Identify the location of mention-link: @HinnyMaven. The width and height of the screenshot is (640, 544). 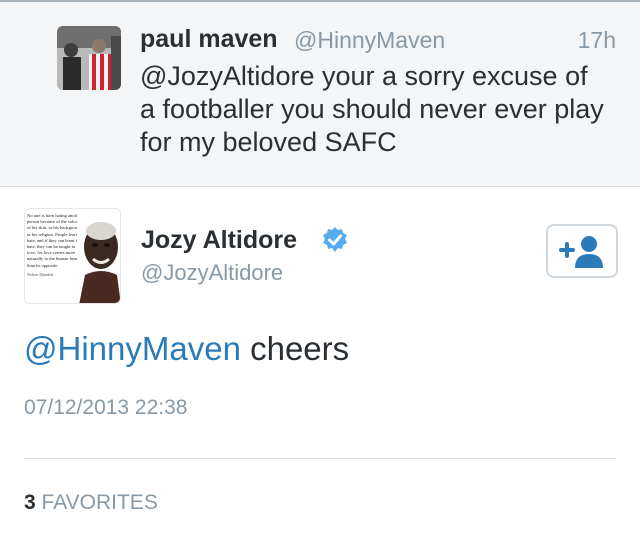
(132, 348).